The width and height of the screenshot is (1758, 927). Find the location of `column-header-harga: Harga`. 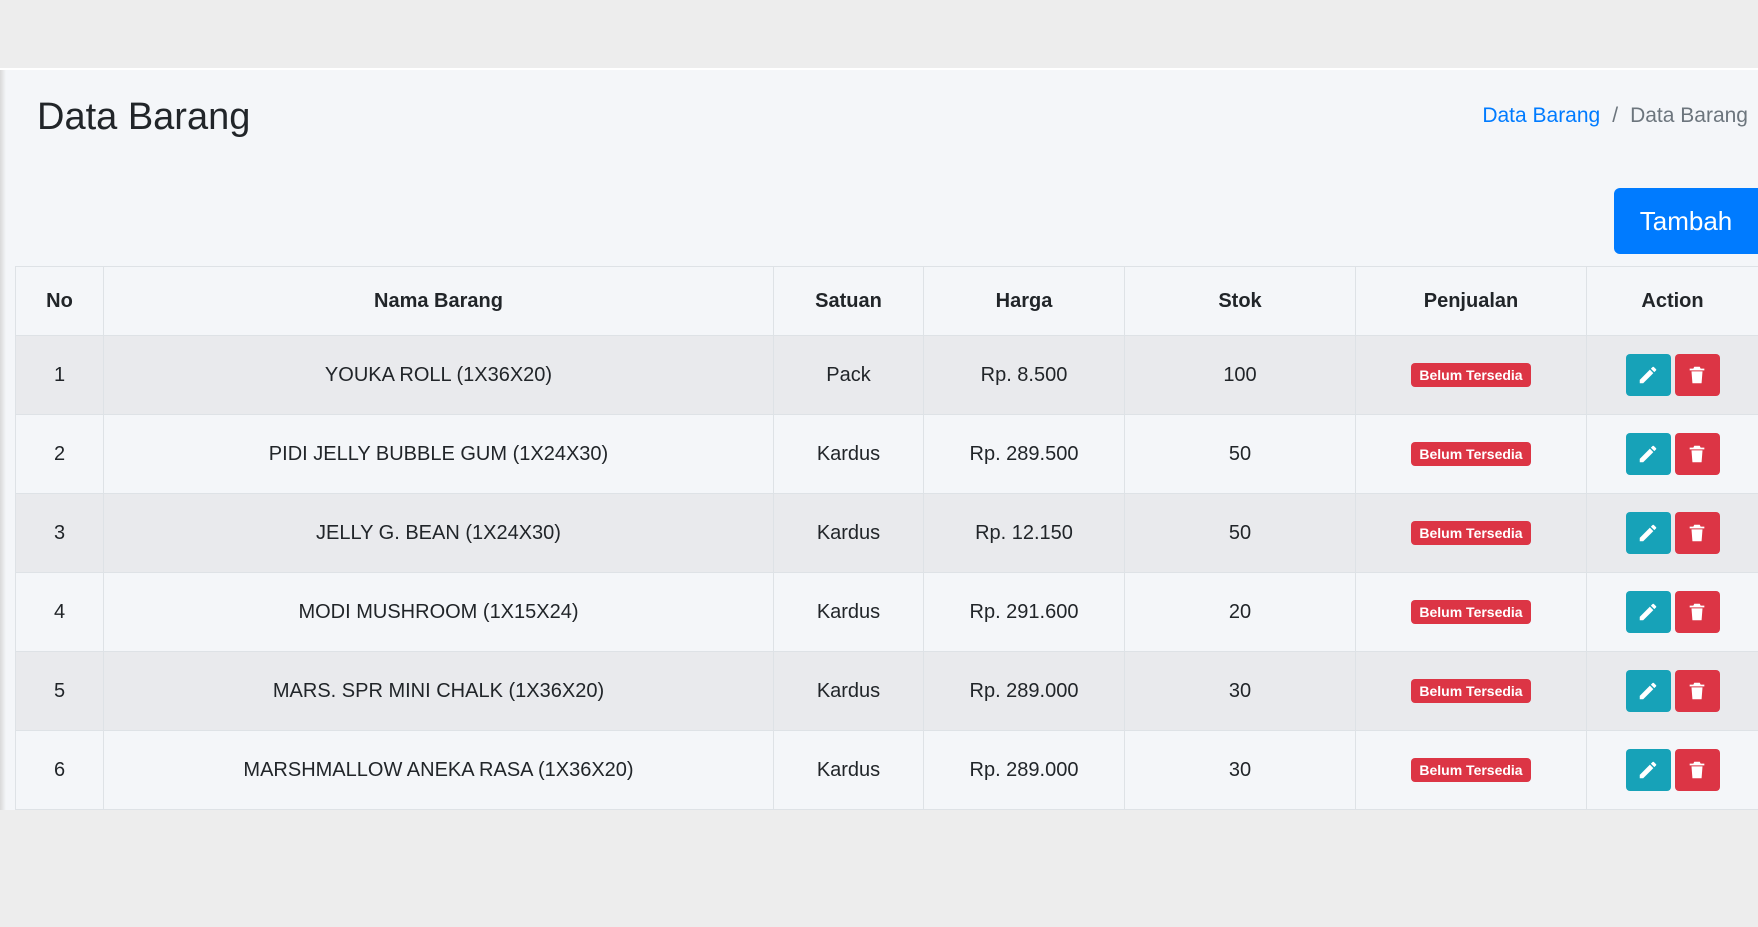

column-header-harga: Harga is located at coordinates (1024, 301).